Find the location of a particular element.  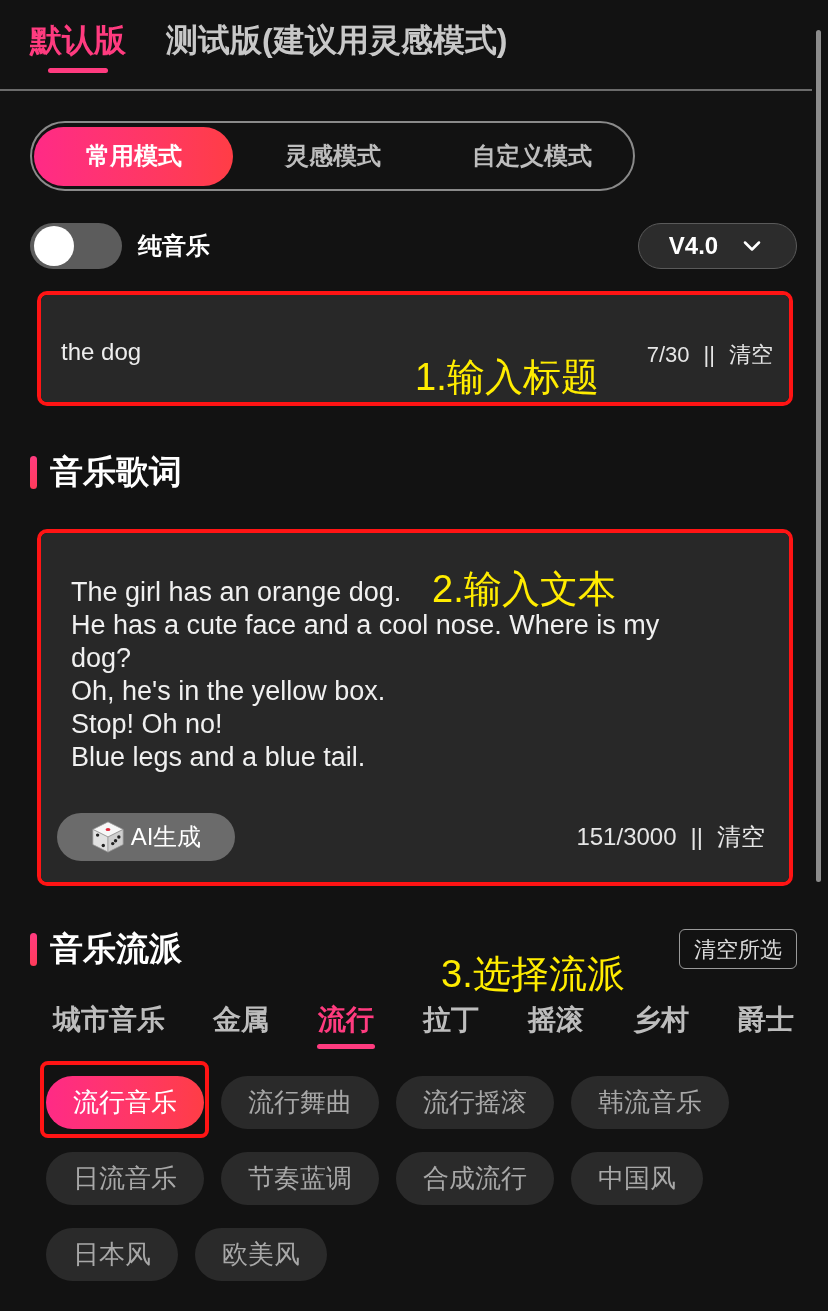

lyrics-line: He has a cute face and a cool nose. Where is my dog? is located at coordinates (366, 642).